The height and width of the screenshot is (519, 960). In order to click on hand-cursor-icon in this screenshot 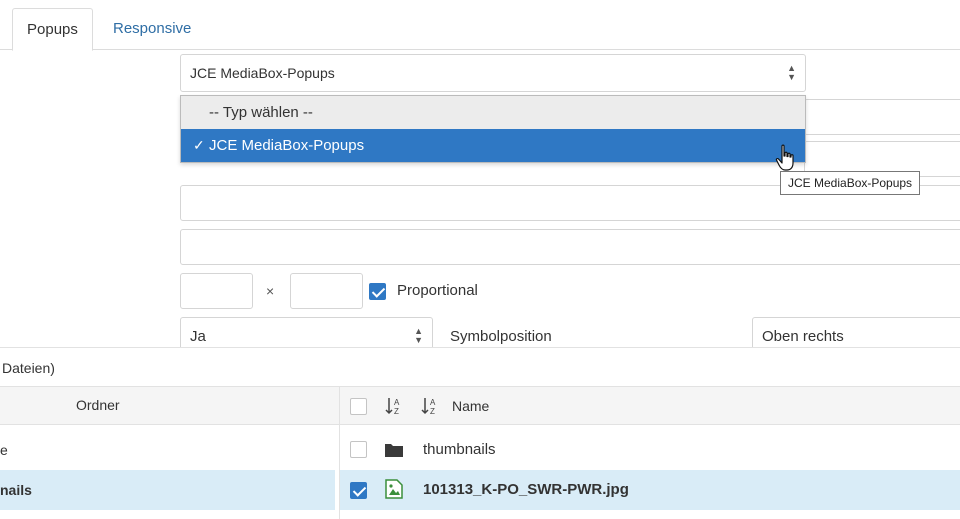, I will do `click(784, 157)`.